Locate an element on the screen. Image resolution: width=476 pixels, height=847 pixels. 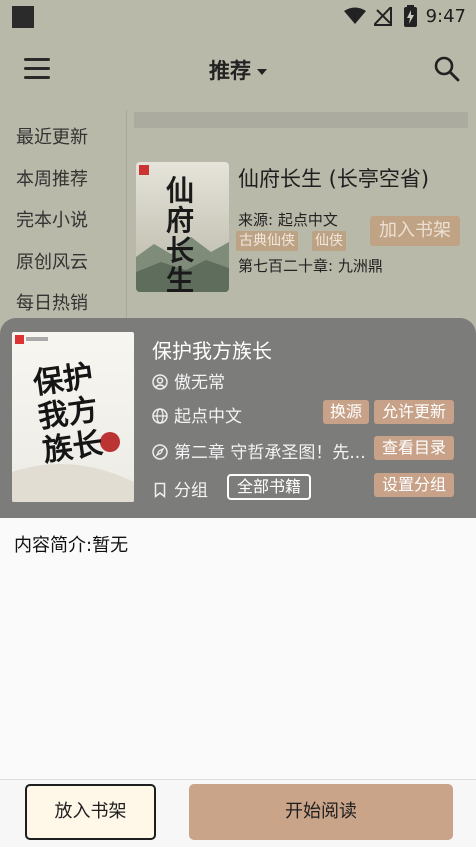
page-title: 推荐 is located at coordinates (238, 70).